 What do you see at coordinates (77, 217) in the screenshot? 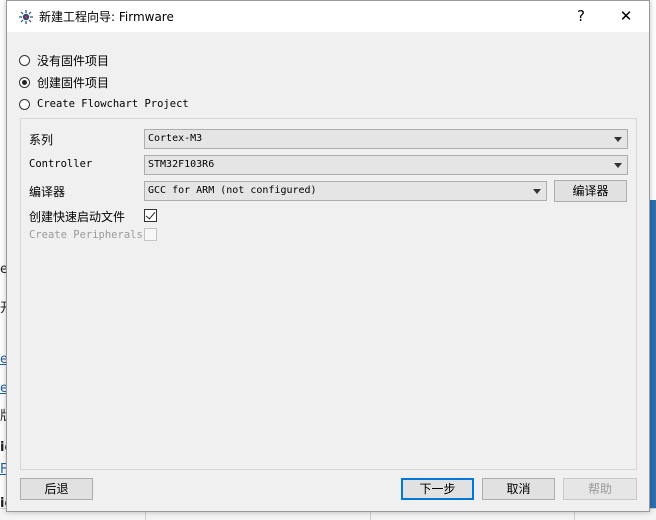
I see `quick-start-label: 创建快速启动文件` at bounding box center [77, 217].